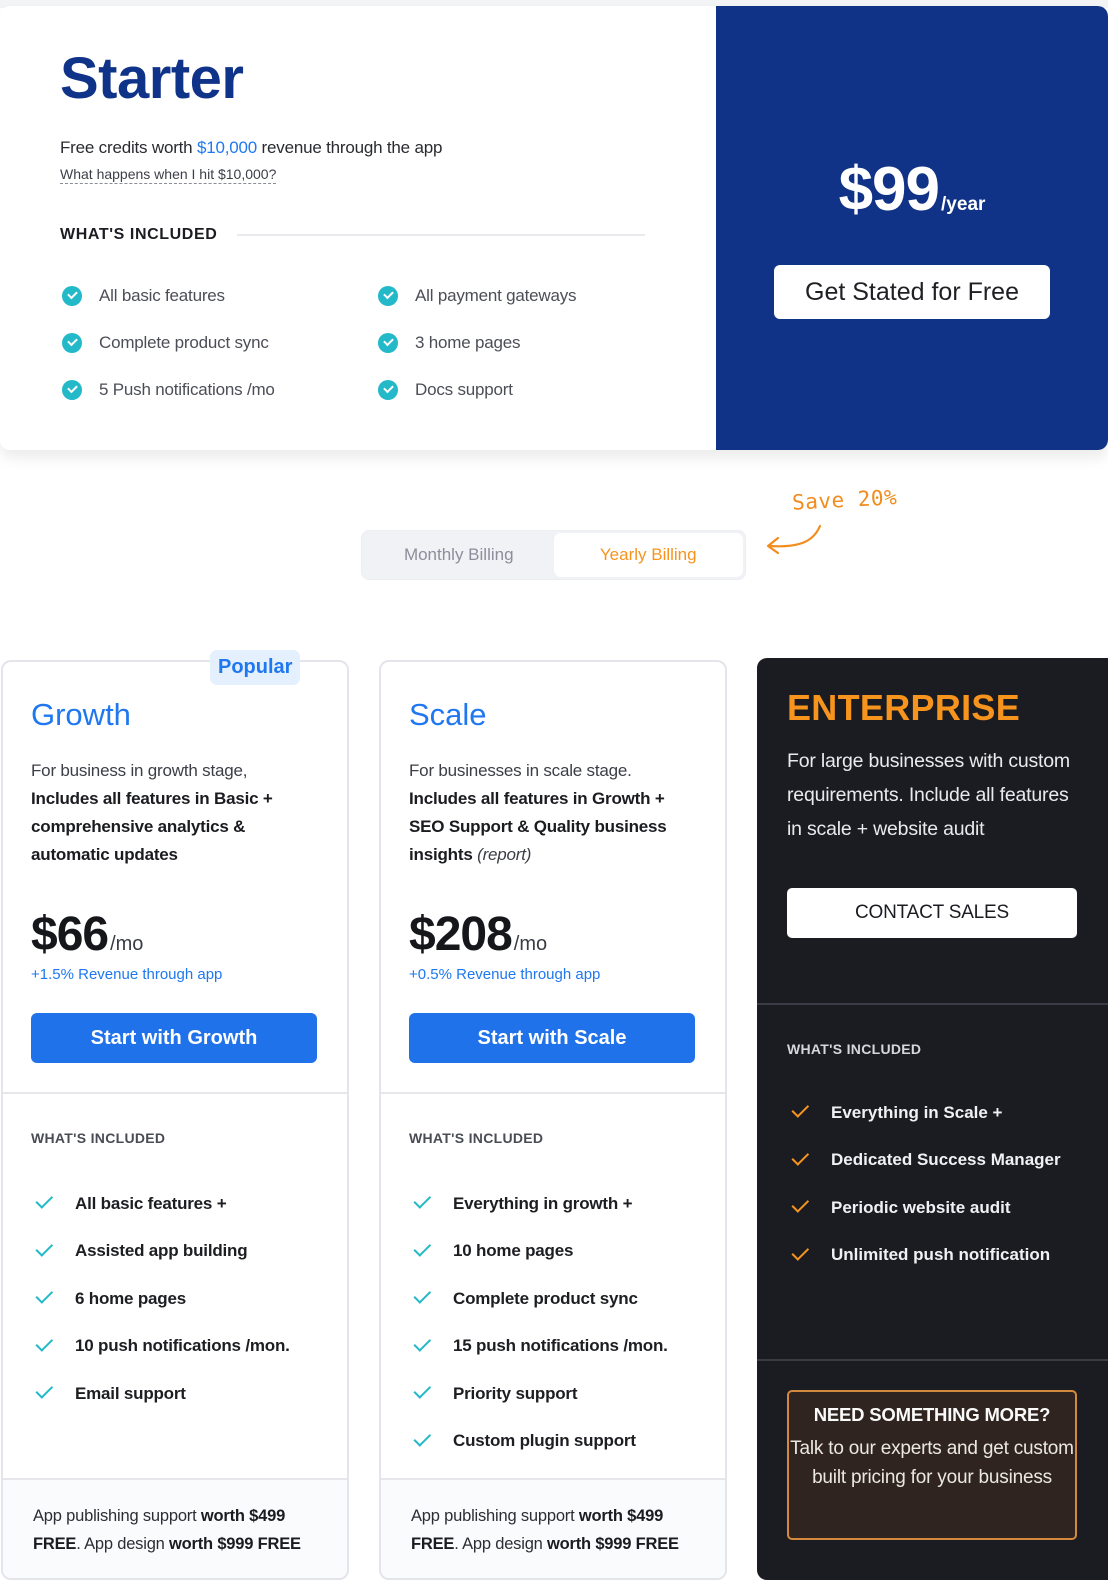 The image size is (1108, 1588). Describe the element at coordinates (505, 974) in the screenshot. I see `revenue-share: +0.5% Revenue through app` at that location.